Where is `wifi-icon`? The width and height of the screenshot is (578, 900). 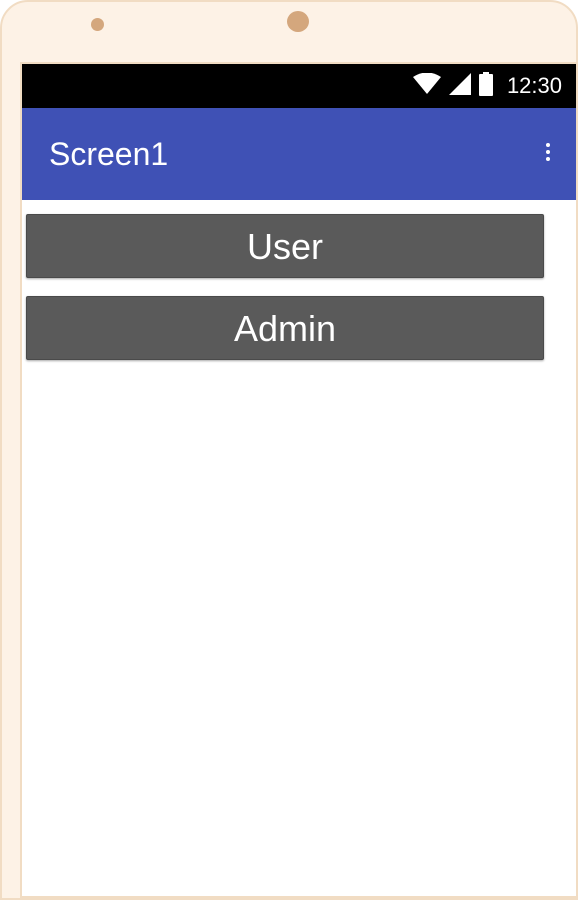 wifi-icon is located at coordinates (426, 86).